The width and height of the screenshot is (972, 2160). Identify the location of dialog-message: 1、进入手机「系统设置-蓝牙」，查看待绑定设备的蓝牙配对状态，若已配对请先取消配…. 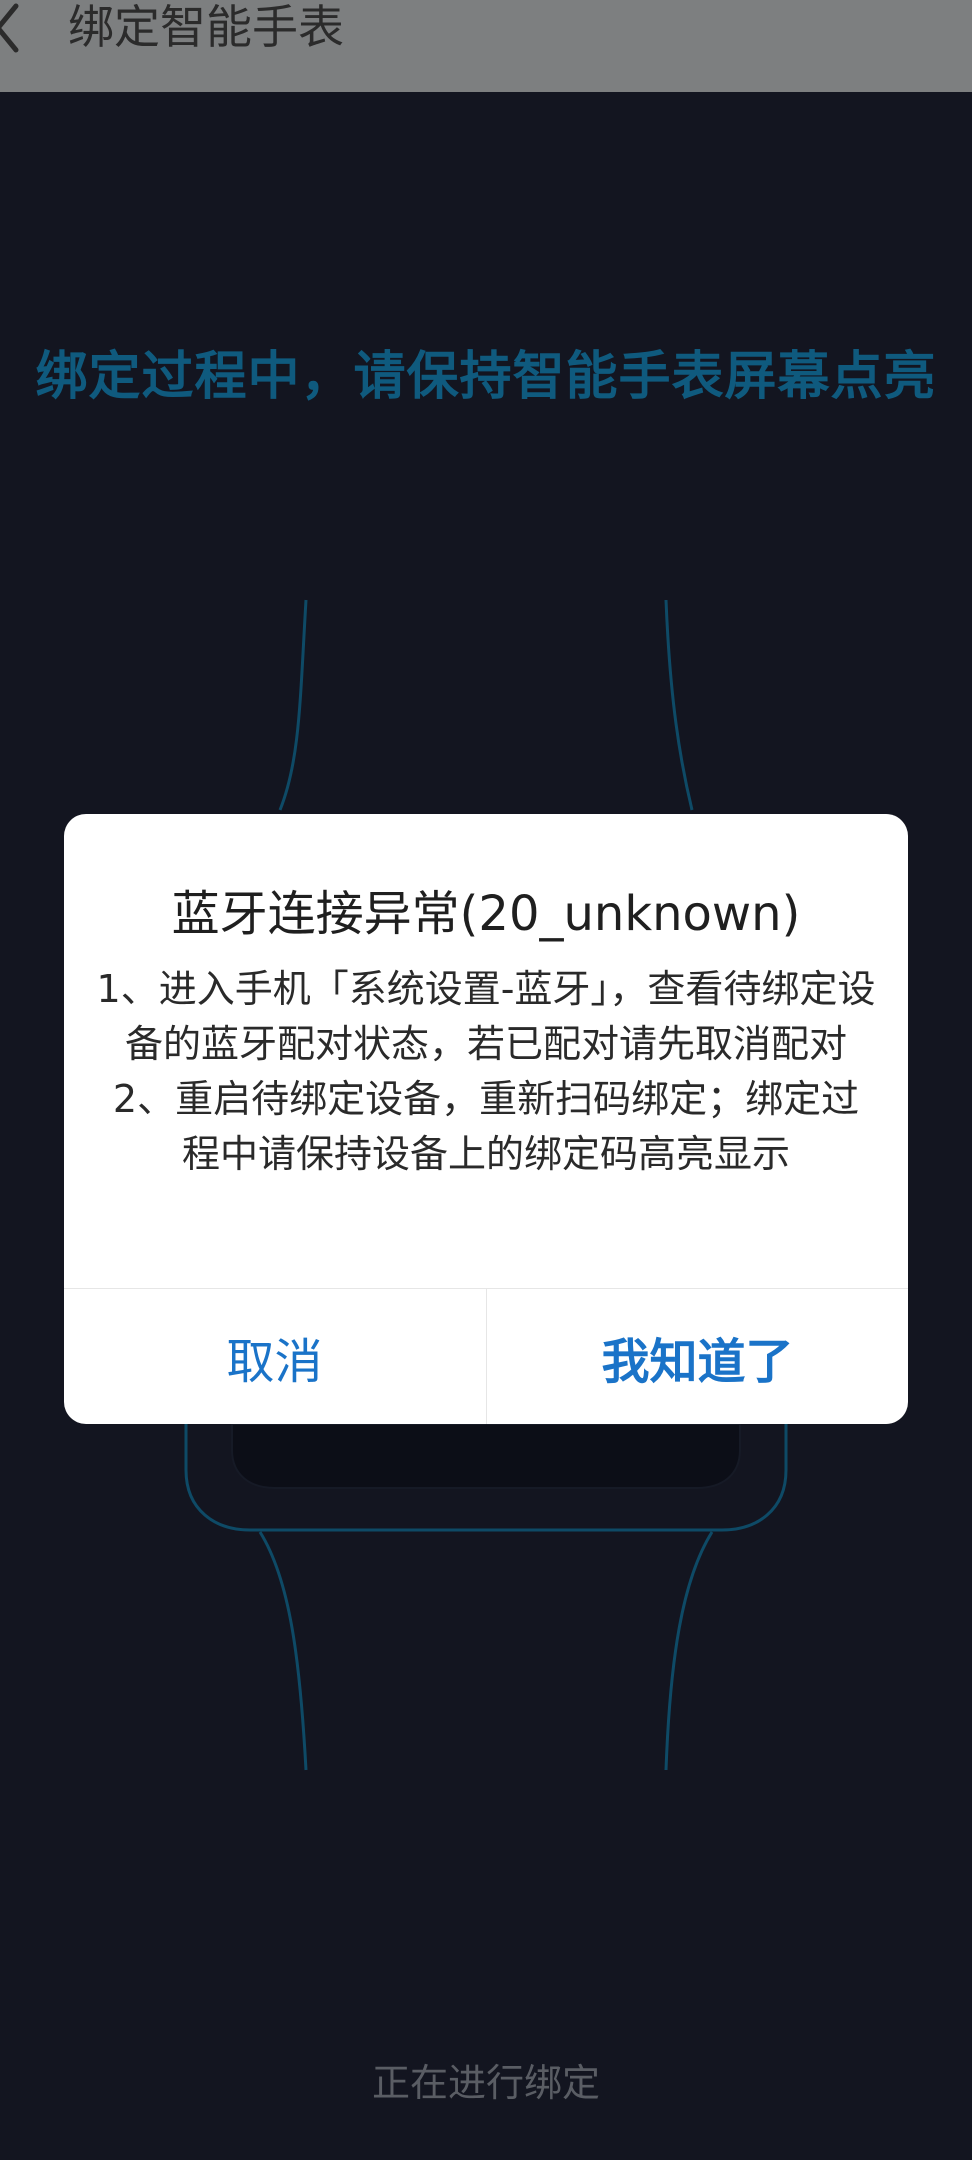
(486, 1072).